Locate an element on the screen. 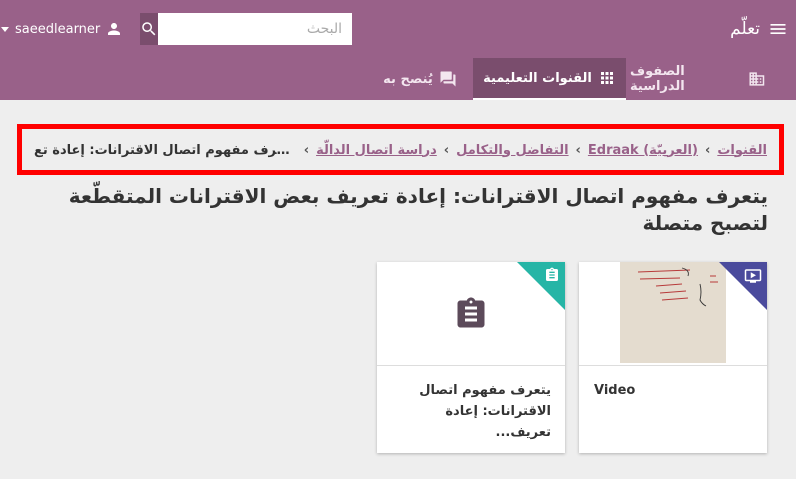  business-icon is located at coordinates (757, 79).